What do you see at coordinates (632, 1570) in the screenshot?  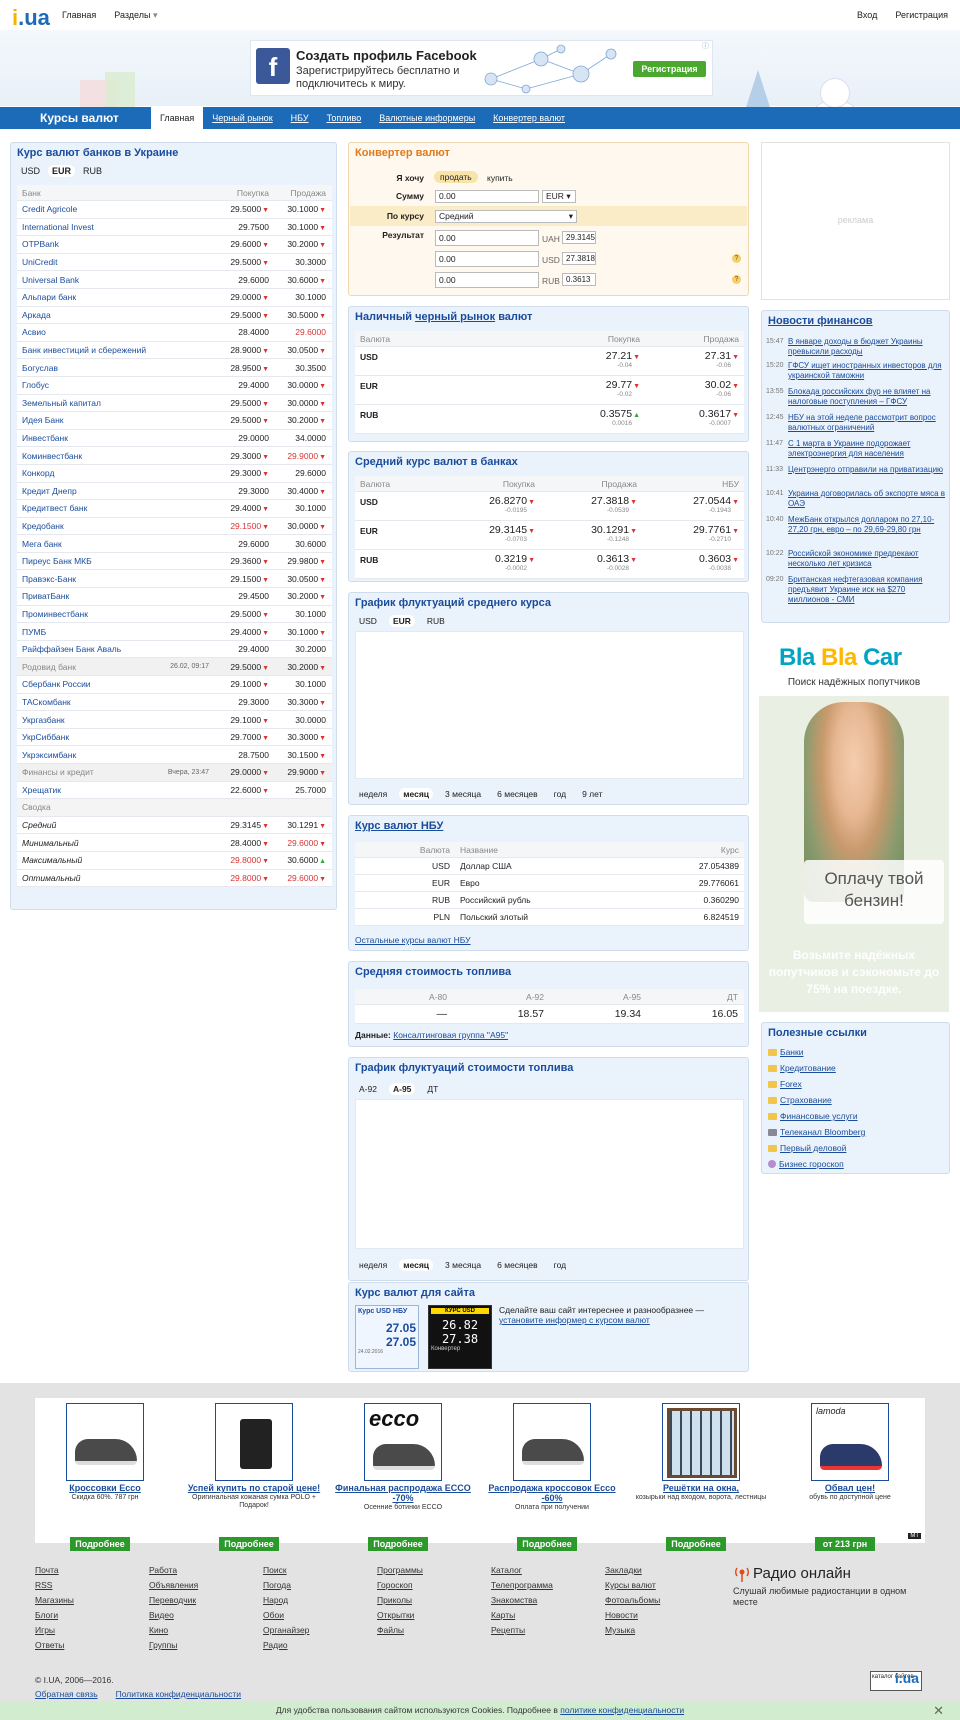 I see `footer-link: Закладки` at bounding box center [632, 1570].